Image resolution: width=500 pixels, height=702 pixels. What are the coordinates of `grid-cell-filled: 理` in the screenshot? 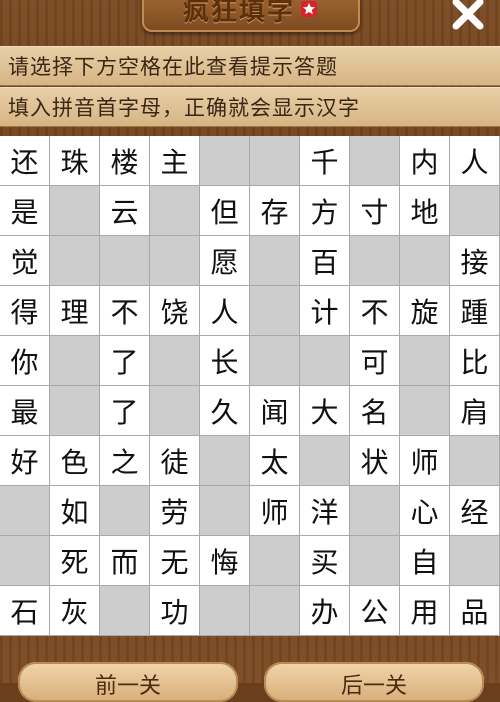 It's located at (75, 311).